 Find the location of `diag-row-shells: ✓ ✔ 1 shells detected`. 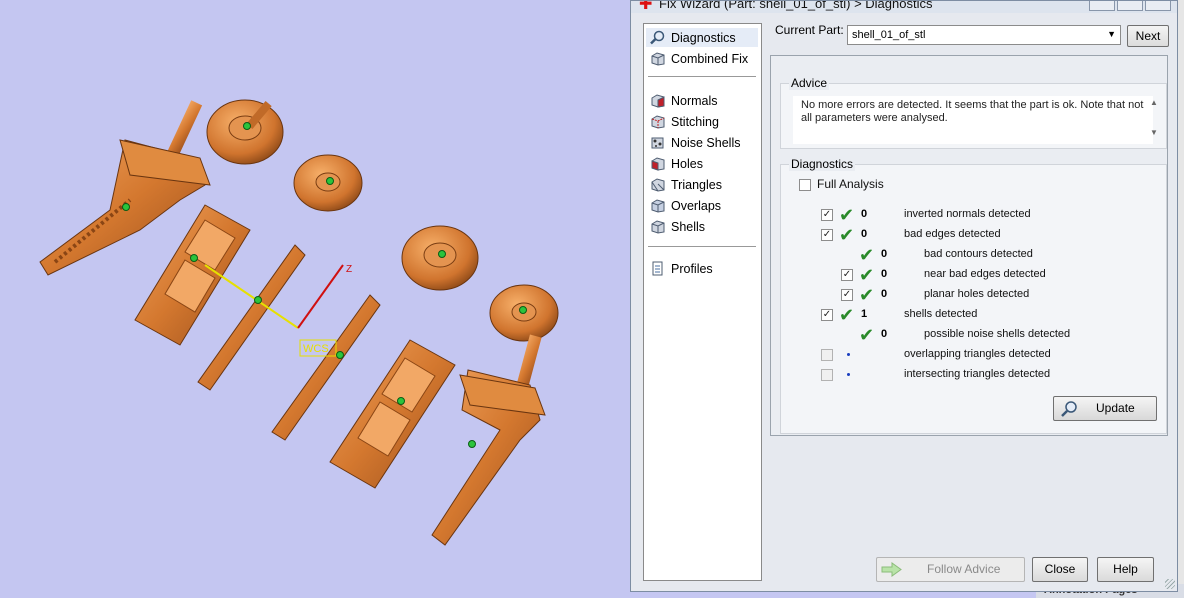

diag-row-shells: ✓ ✔ 1 shells detected is located at coordinates (971, 315).